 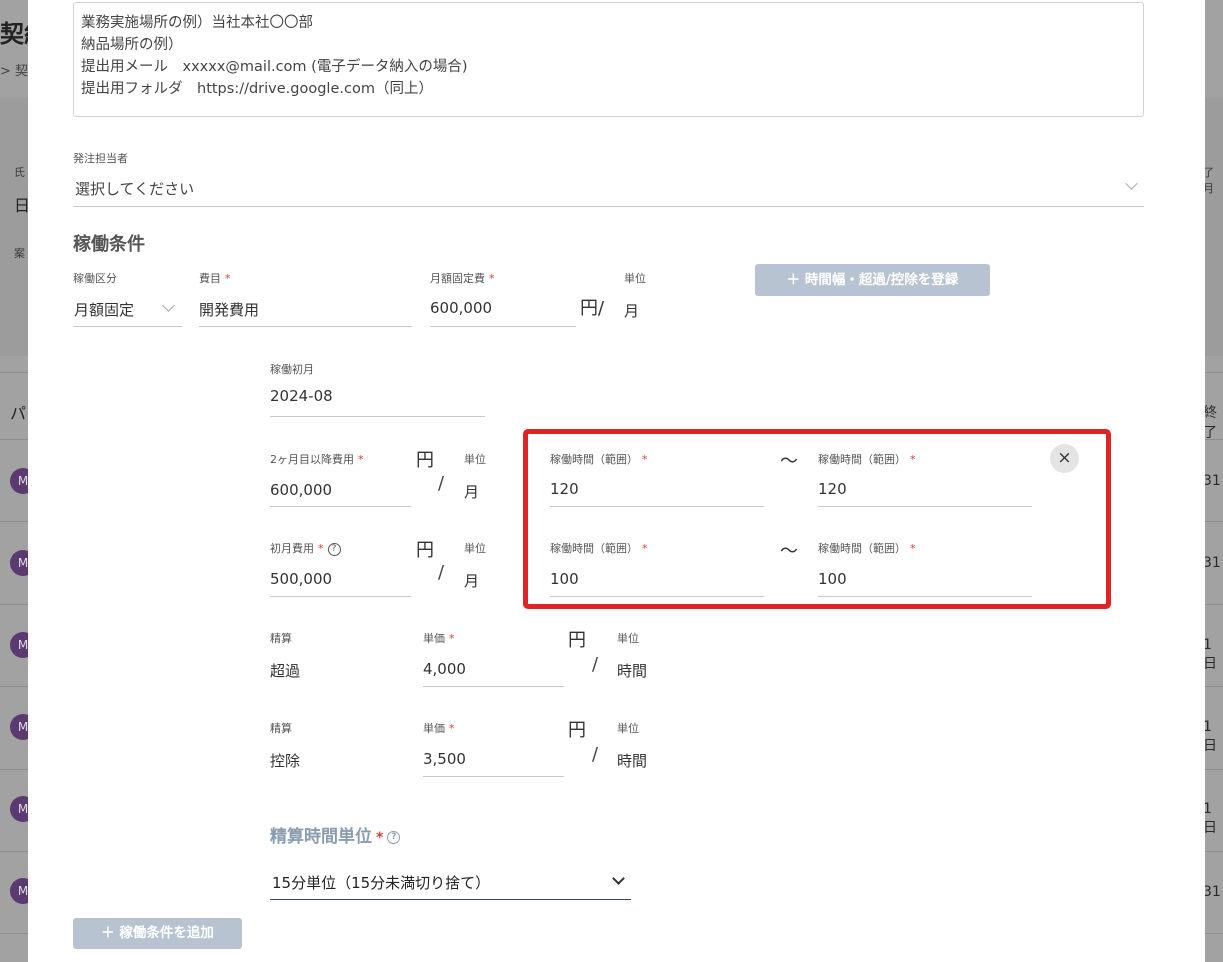 I want to click on work-type-label: 稼働区分, so click(x=95, y=278).